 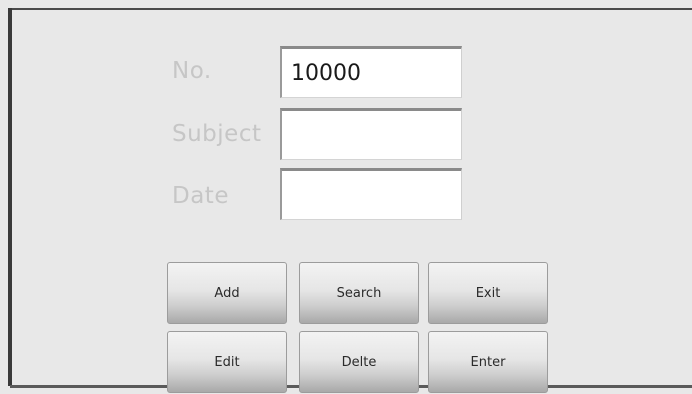 I want to click on subject-input, so click(x=371, y=134).